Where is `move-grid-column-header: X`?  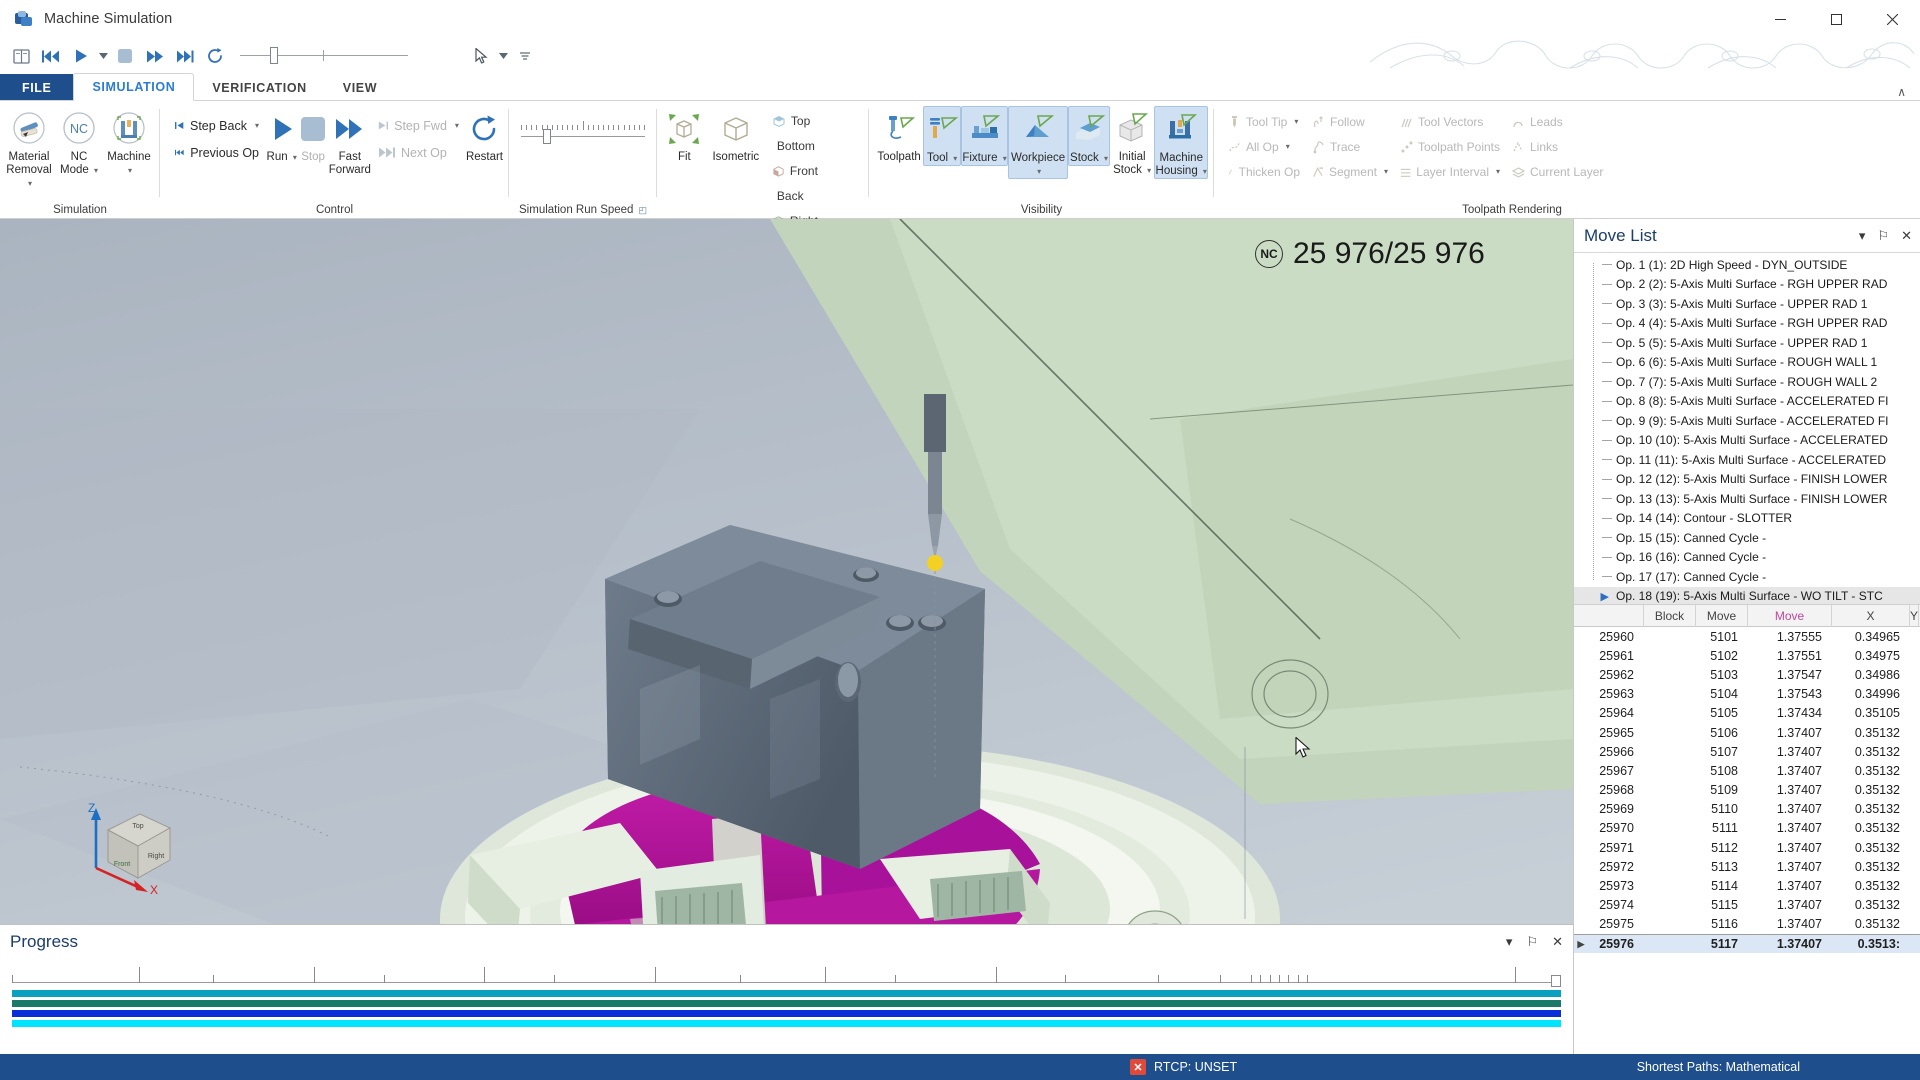 move-grid-column-header: X is located at coordinates (1871, 616).